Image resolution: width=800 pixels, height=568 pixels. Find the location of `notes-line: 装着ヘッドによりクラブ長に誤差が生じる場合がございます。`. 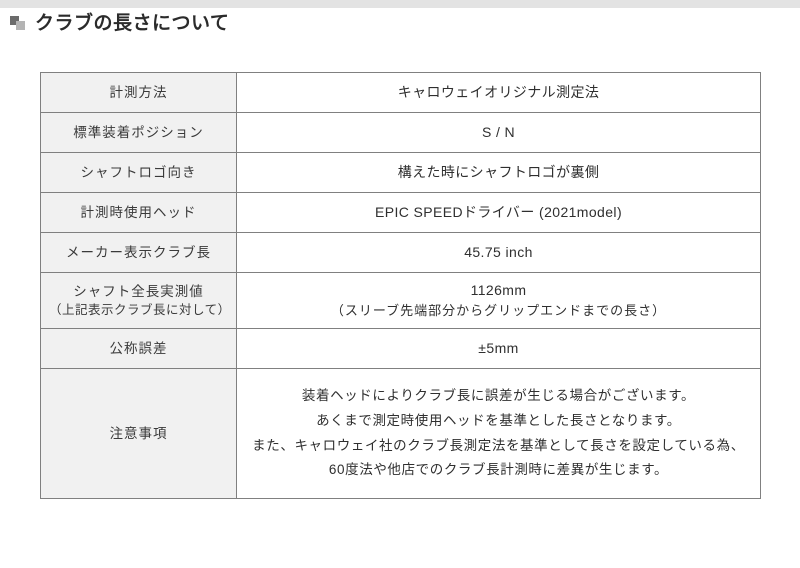

notes-line: 装着ヘッドによりクラブ長に誤差が生じる場合がございます。 is located at coordinates (498, 395).